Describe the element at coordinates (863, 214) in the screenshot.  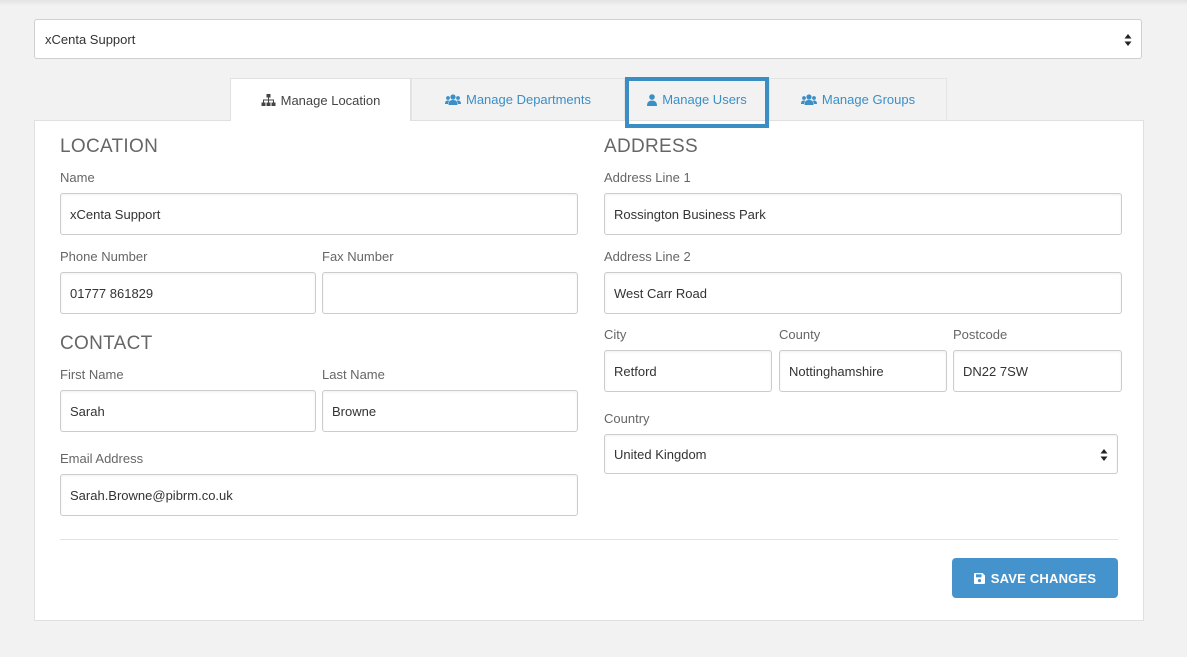
I see `address-line1-field: Rossington Business Park` at that location.